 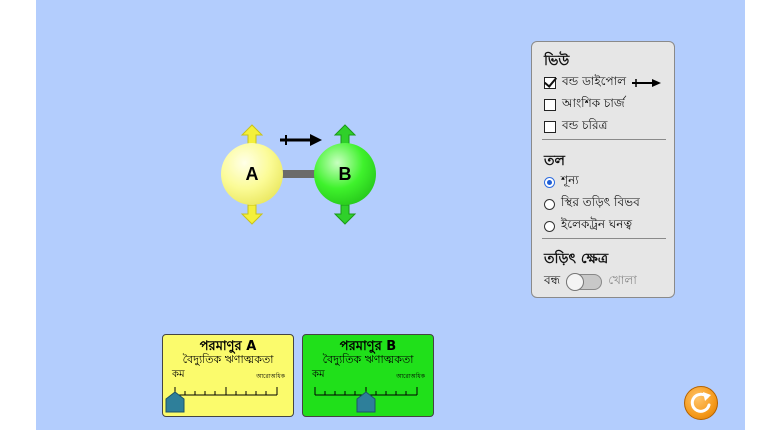 I want to click on reset-button, so click(x=701, y=403).